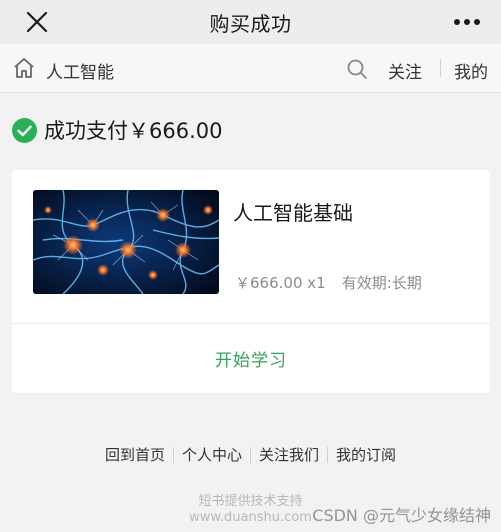 Image resolution: width=501 pixels, height=532 pixels. Describe the element at coordinates (251, 358) in the screenshot. I see `start-learning-button: 开始学习` at that location.